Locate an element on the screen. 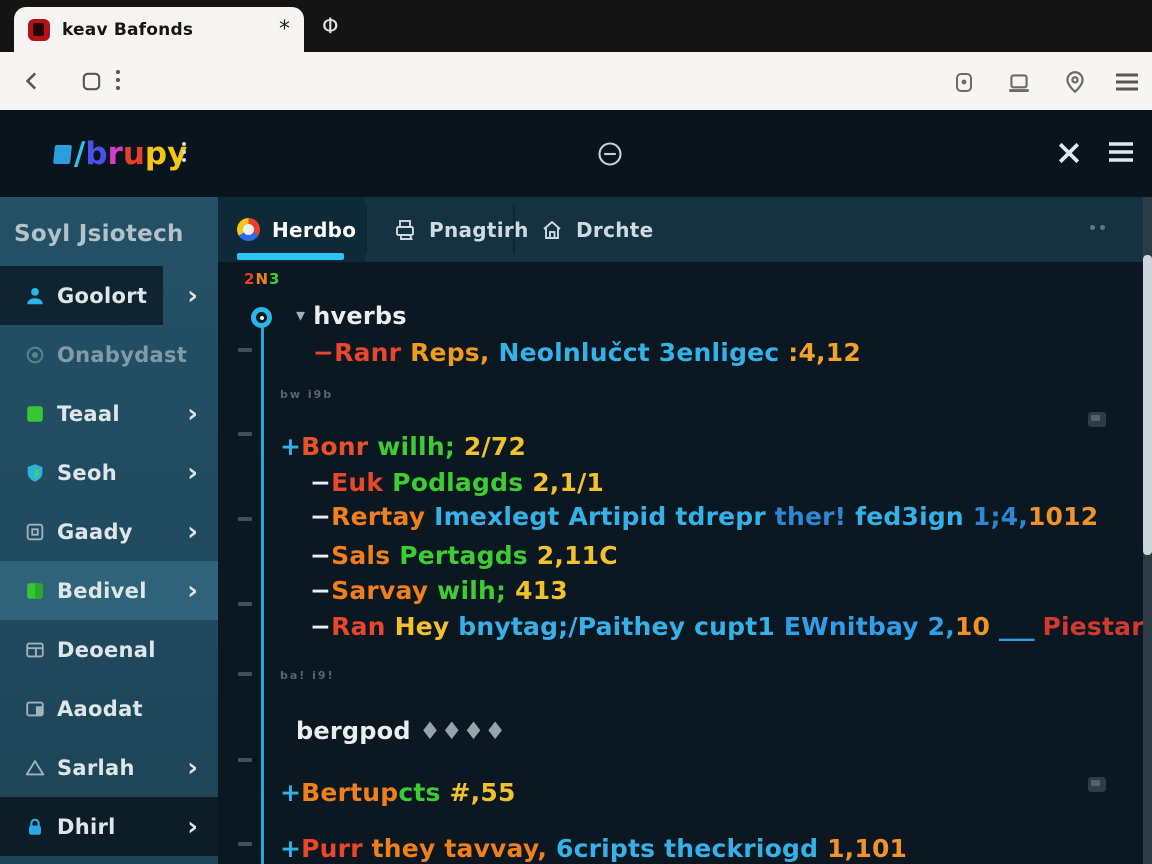  text-segment: 1,101 is located at coordinates (867, 848).